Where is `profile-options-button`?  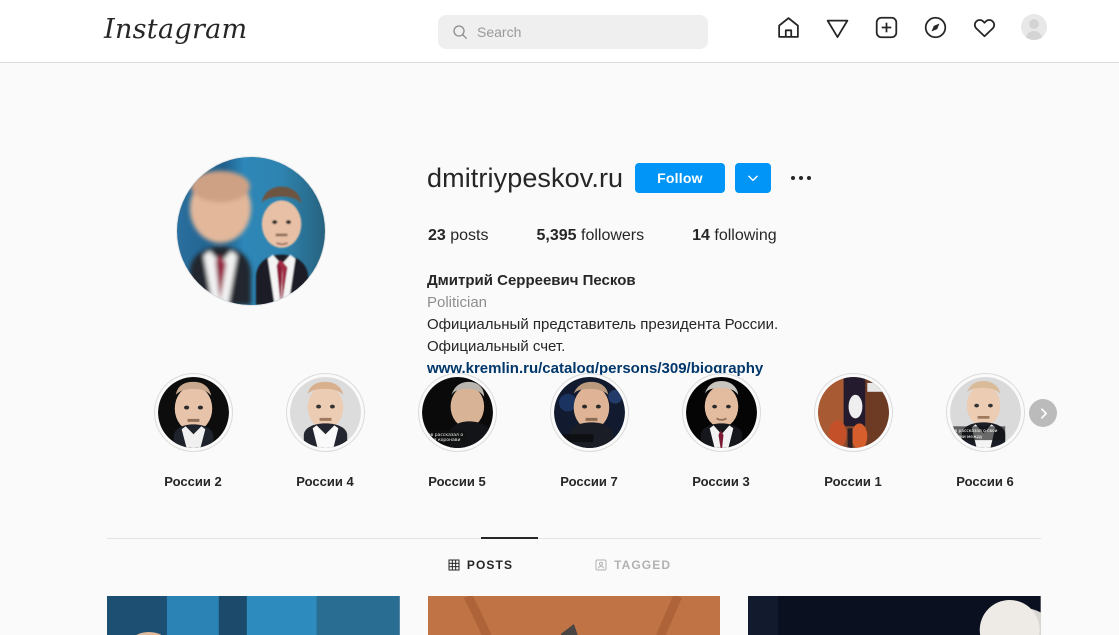
profile-options-button is located at coordinates (801, 178).